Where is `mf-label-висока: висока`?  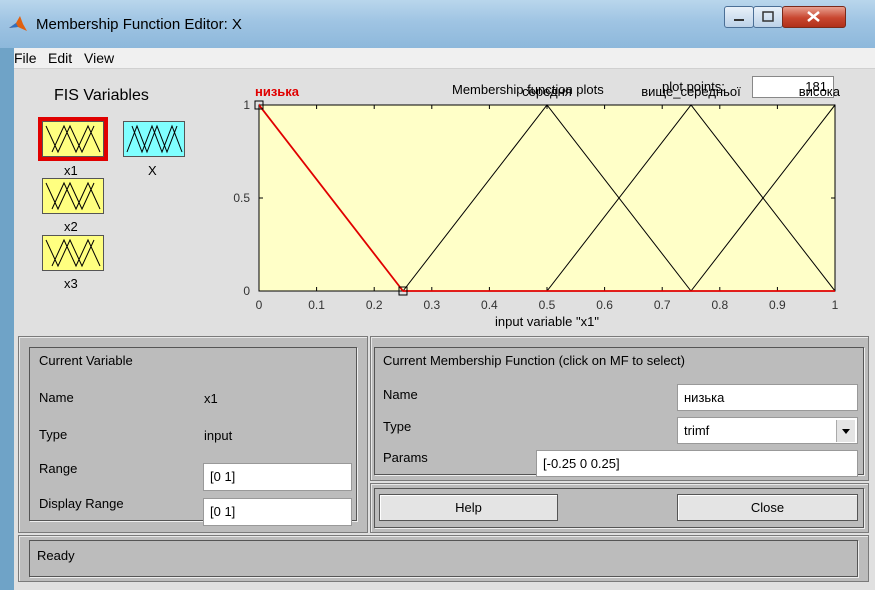
mf-label-висока: висока is located at coordinates (820, 91).